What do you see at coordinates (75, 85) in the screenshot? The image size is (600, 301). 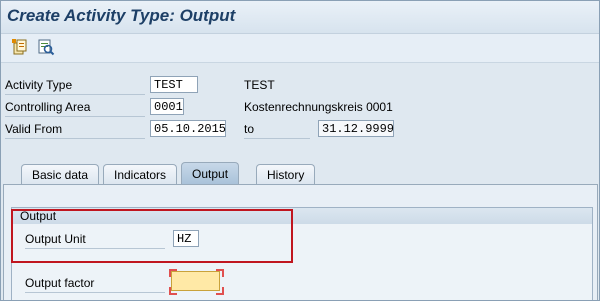 I see `activity-type-label: Activity Type` at bounding box center [75, 85].